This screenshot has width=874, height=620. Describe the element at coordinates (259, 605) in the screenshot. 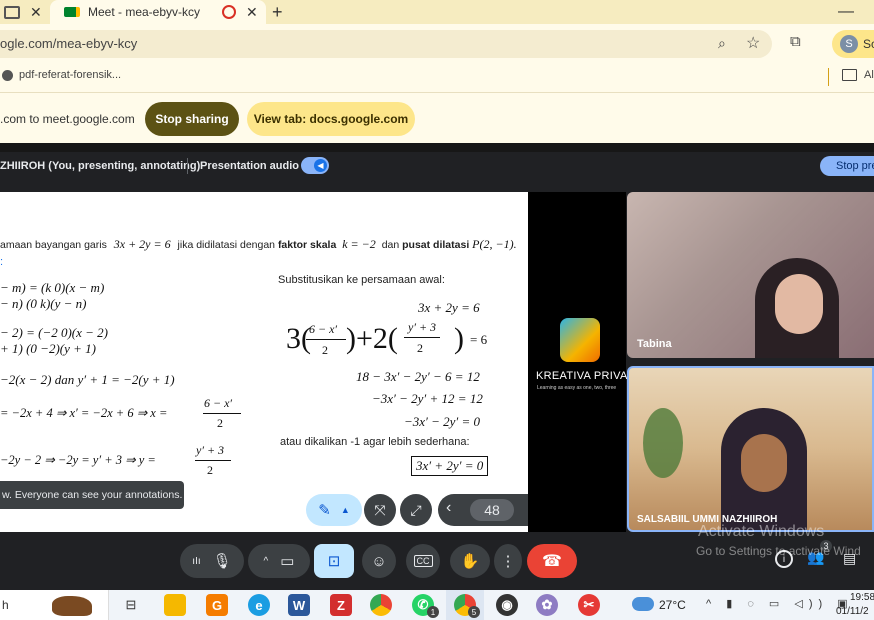

I see `edge-icon: e` at that location.